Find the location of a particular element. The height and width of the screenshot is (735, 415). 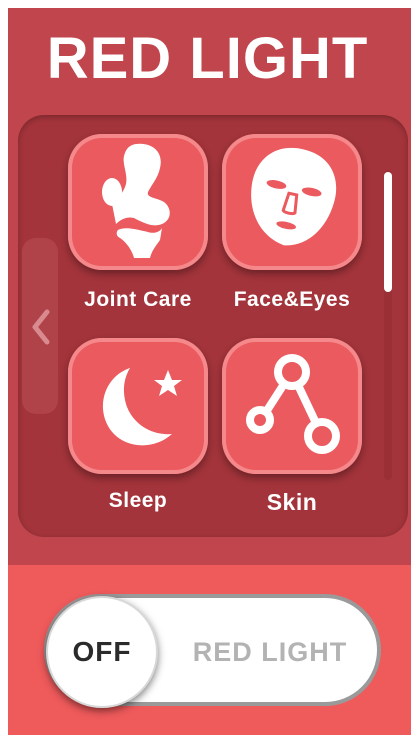

knee-joint-icon is located at coordinates (136, 200).